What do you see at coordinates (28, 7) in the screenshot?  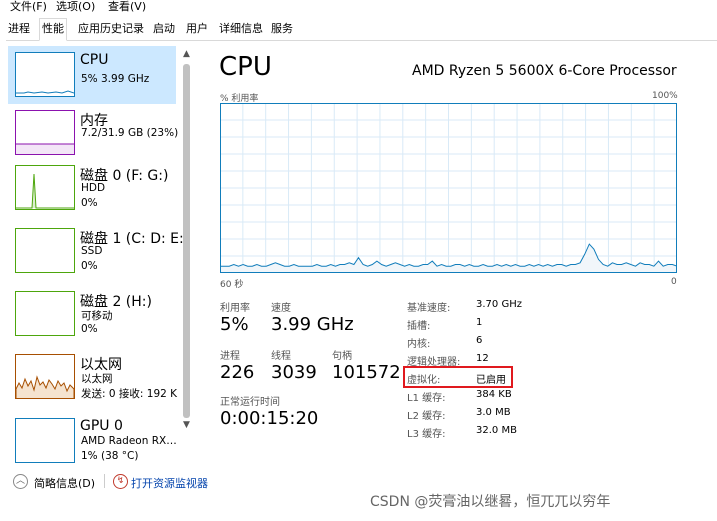 I see `menu-file: 文件(F)` at bounding box center [28, 7].